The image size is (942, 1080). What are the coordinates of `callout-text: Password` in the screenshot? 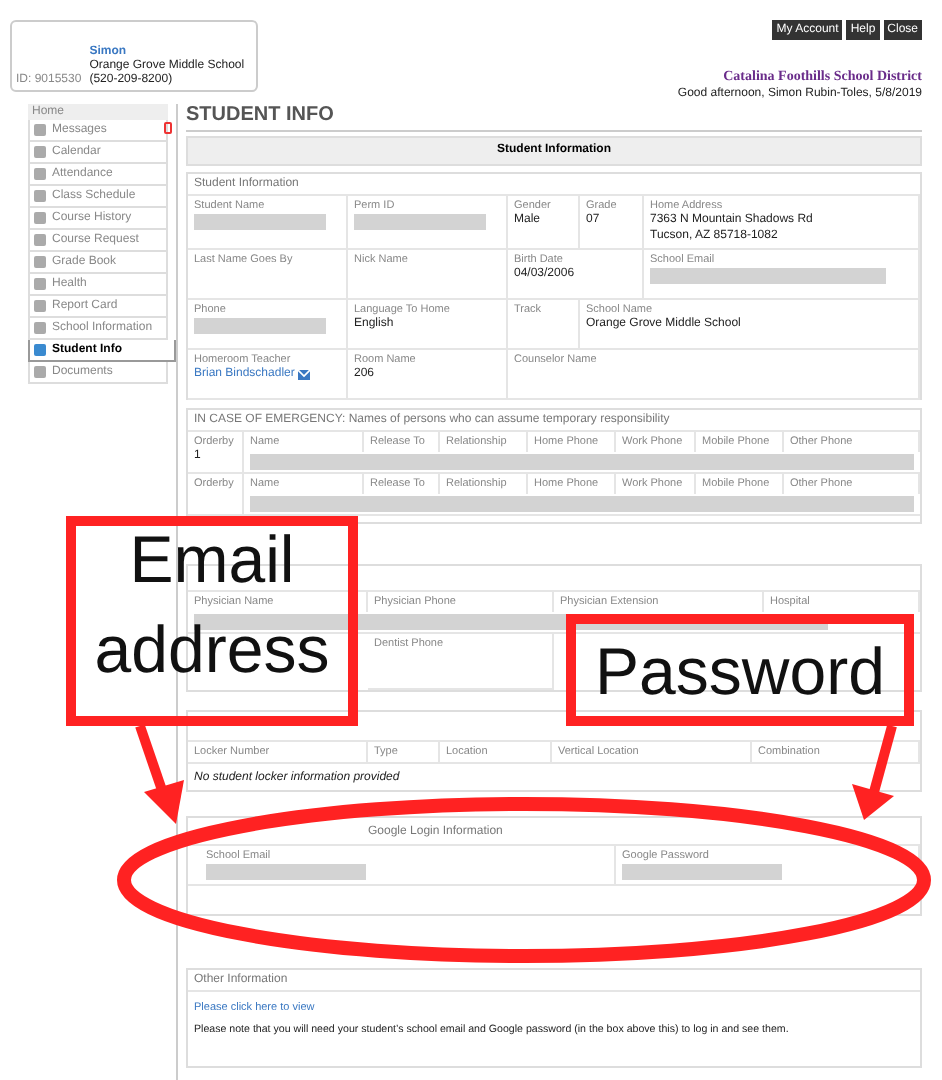 It's located at (740, 670).